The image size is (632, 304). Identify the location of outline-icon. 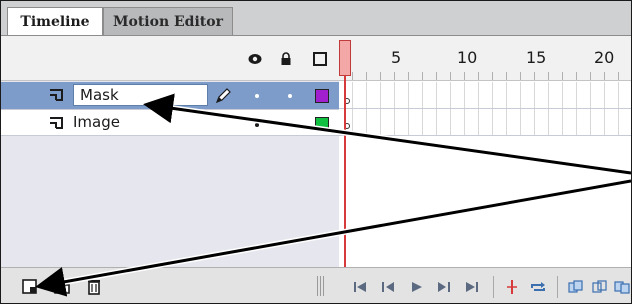
(320, 59).